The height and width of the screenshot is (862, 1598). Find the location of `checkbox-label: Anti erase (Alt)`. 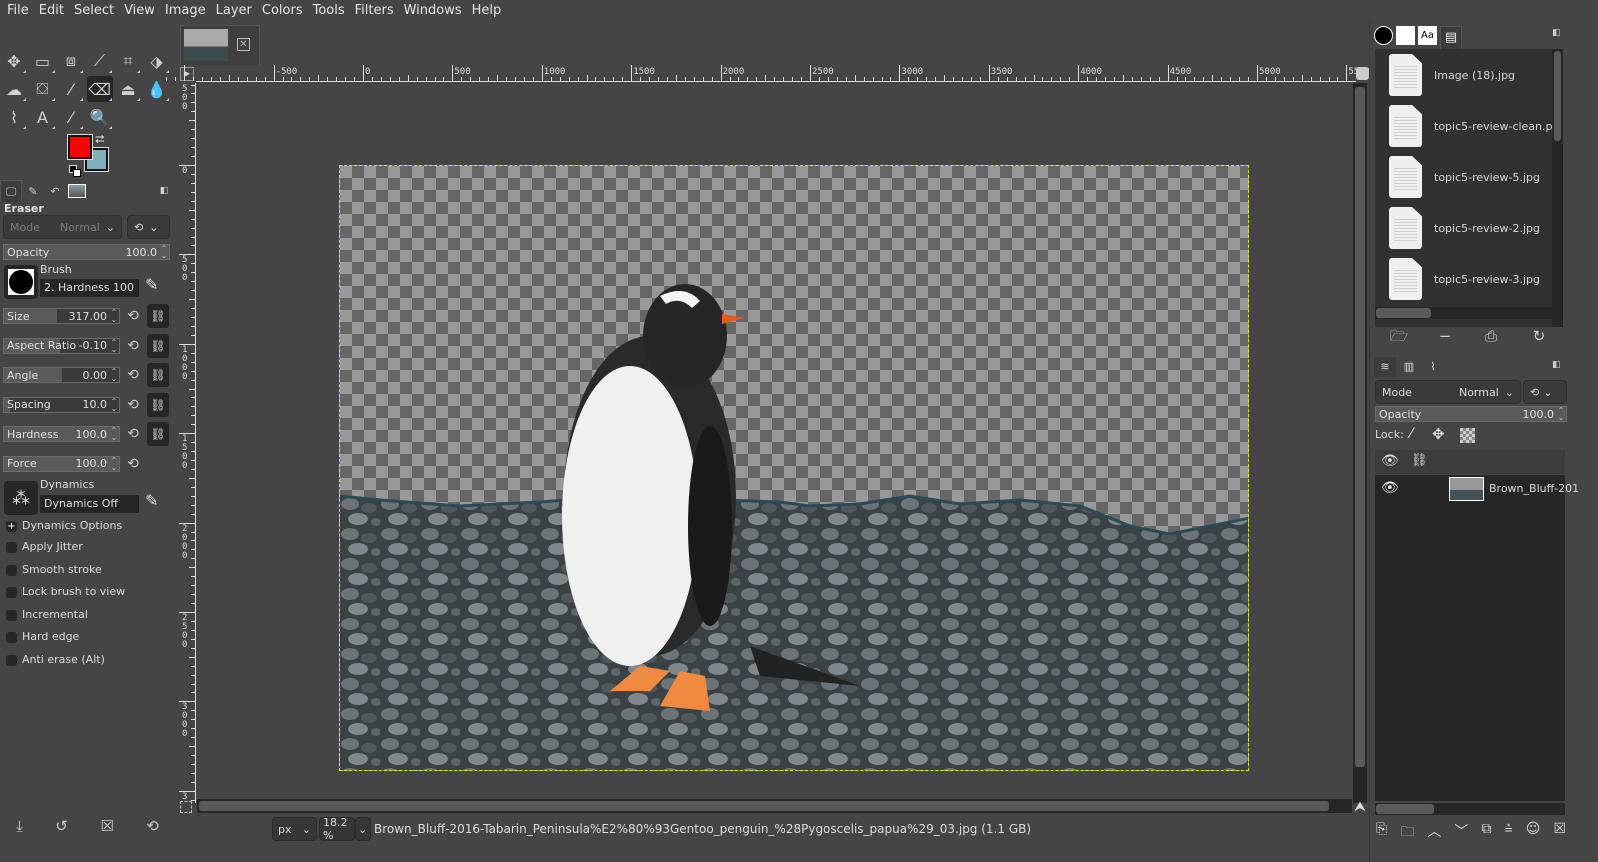

checkbox-label: Anti erase (Alt) is located at coordinates (63, 659).